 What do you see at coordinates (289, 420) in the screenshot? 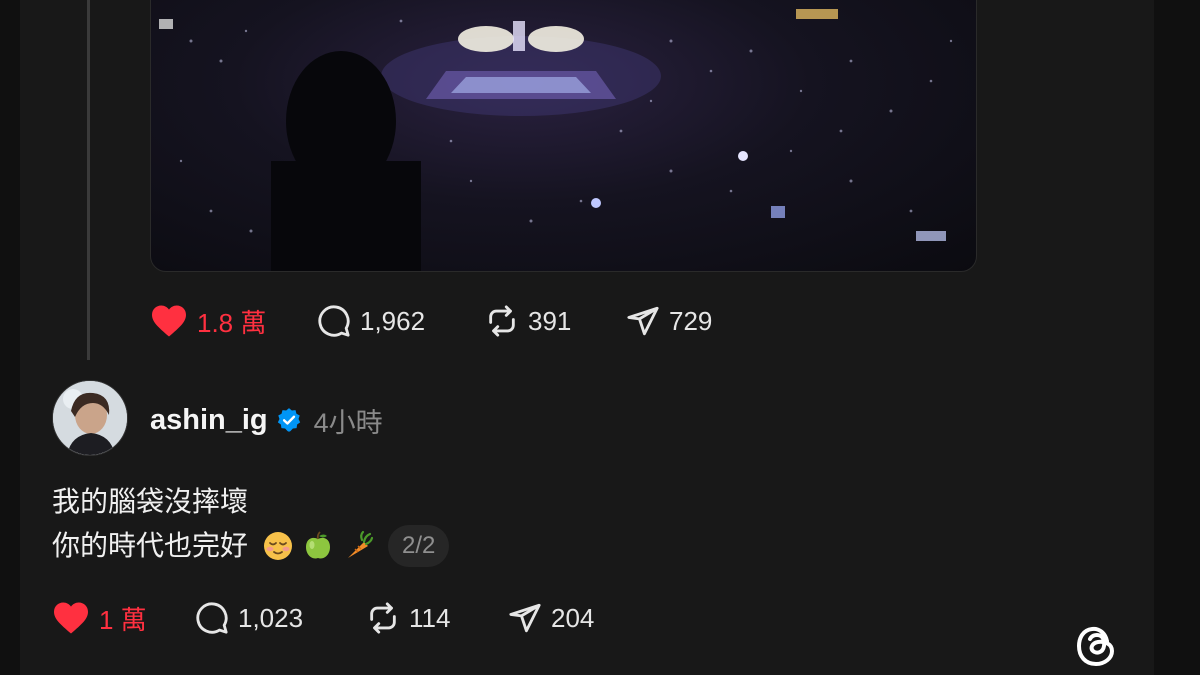
I see `verified-badge-icon` at bounding box center [289, 420].